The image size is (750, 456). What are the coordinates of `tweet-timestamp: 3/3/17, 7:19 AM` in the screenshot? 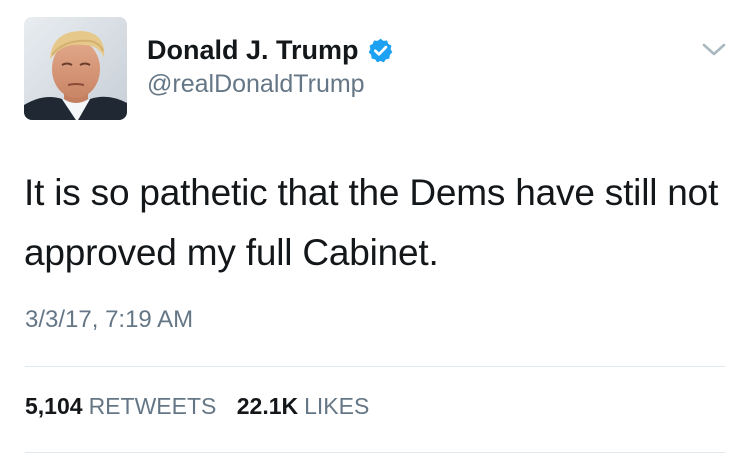 It's located at (109, 320).